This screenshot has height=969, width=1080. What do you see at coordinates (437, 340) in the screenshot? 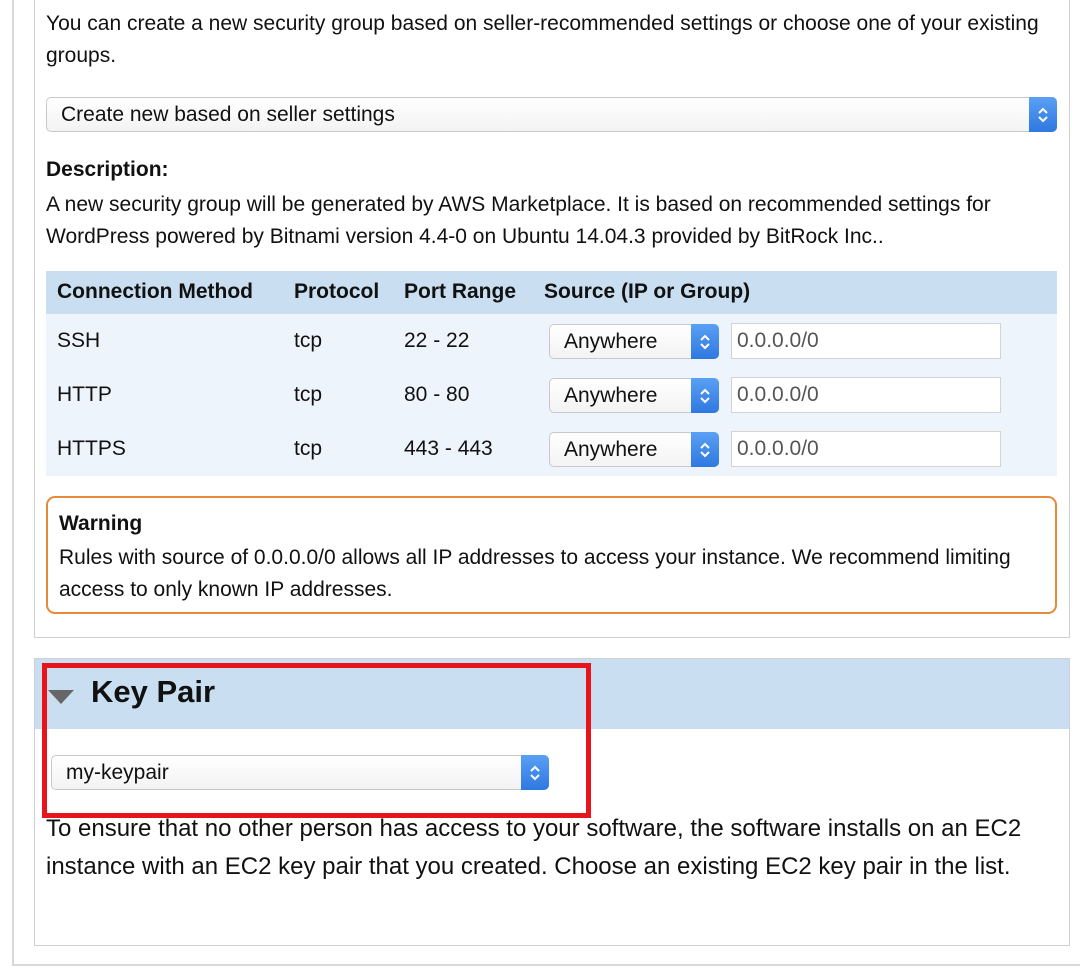
I see `row-port-range: 22 - 22` at bounding box center [437, 340].